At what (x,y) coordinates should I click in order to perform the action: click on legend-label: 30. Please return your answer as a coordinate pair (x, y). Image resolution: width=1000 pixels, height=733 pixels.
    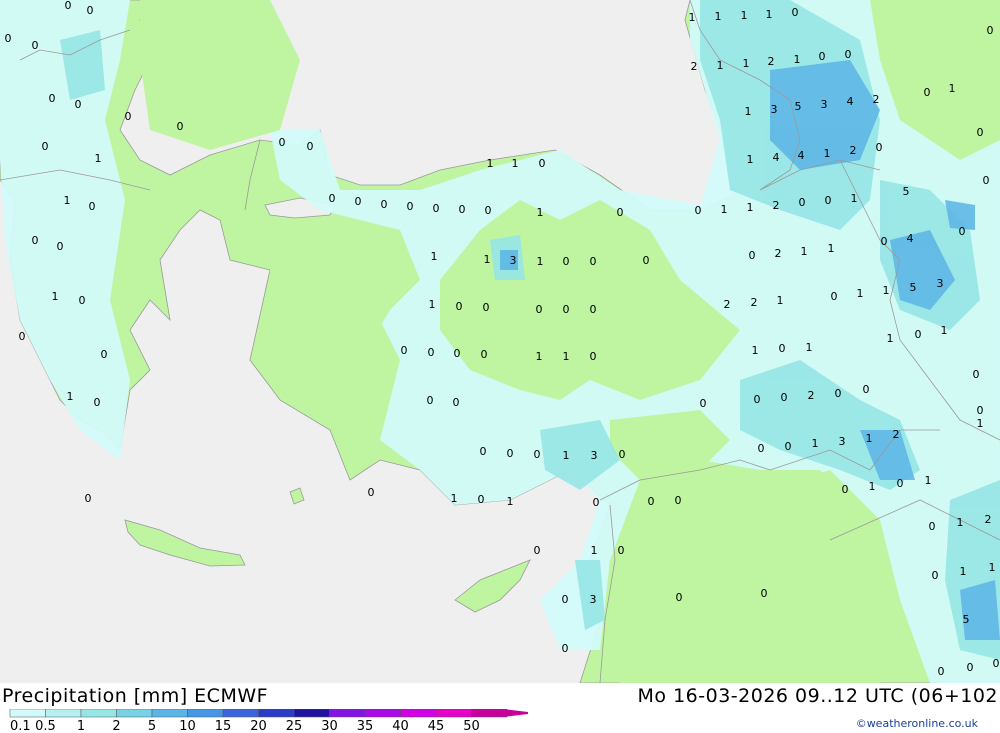
    Looking at the image, I should click on (329, 725).